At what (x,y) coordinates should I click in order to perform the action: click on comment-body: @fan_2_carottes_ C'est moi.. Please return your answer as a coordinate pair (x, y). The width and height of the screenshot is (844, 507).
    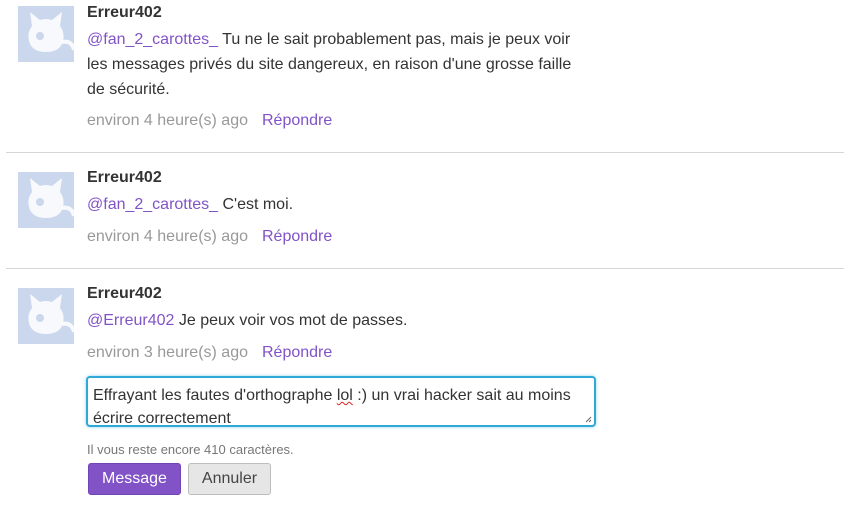
    Looking at the image, I should click on (337, 204).